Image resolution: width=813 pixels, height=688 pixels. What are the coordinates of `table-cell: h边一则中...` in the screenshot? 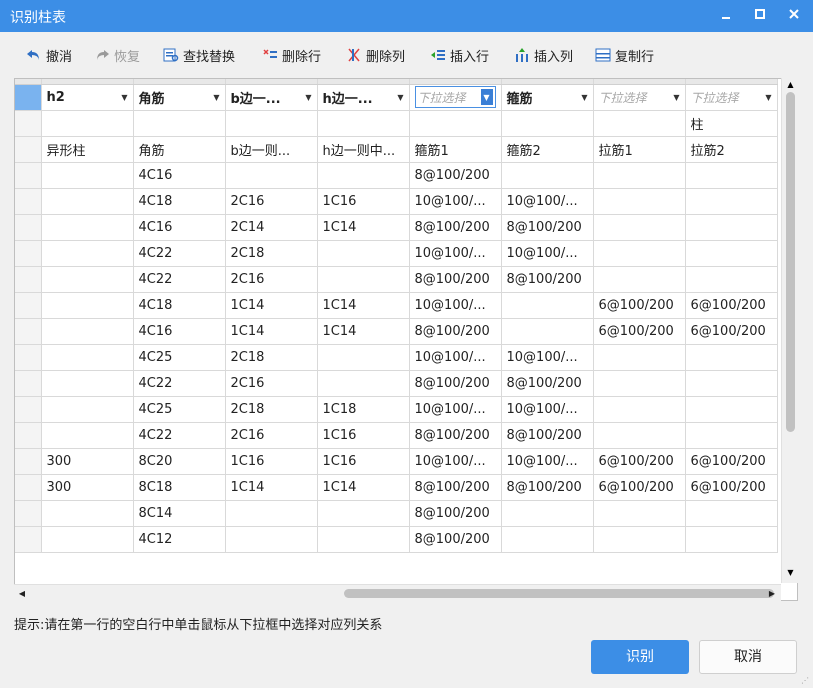 It's located at (363, 149).